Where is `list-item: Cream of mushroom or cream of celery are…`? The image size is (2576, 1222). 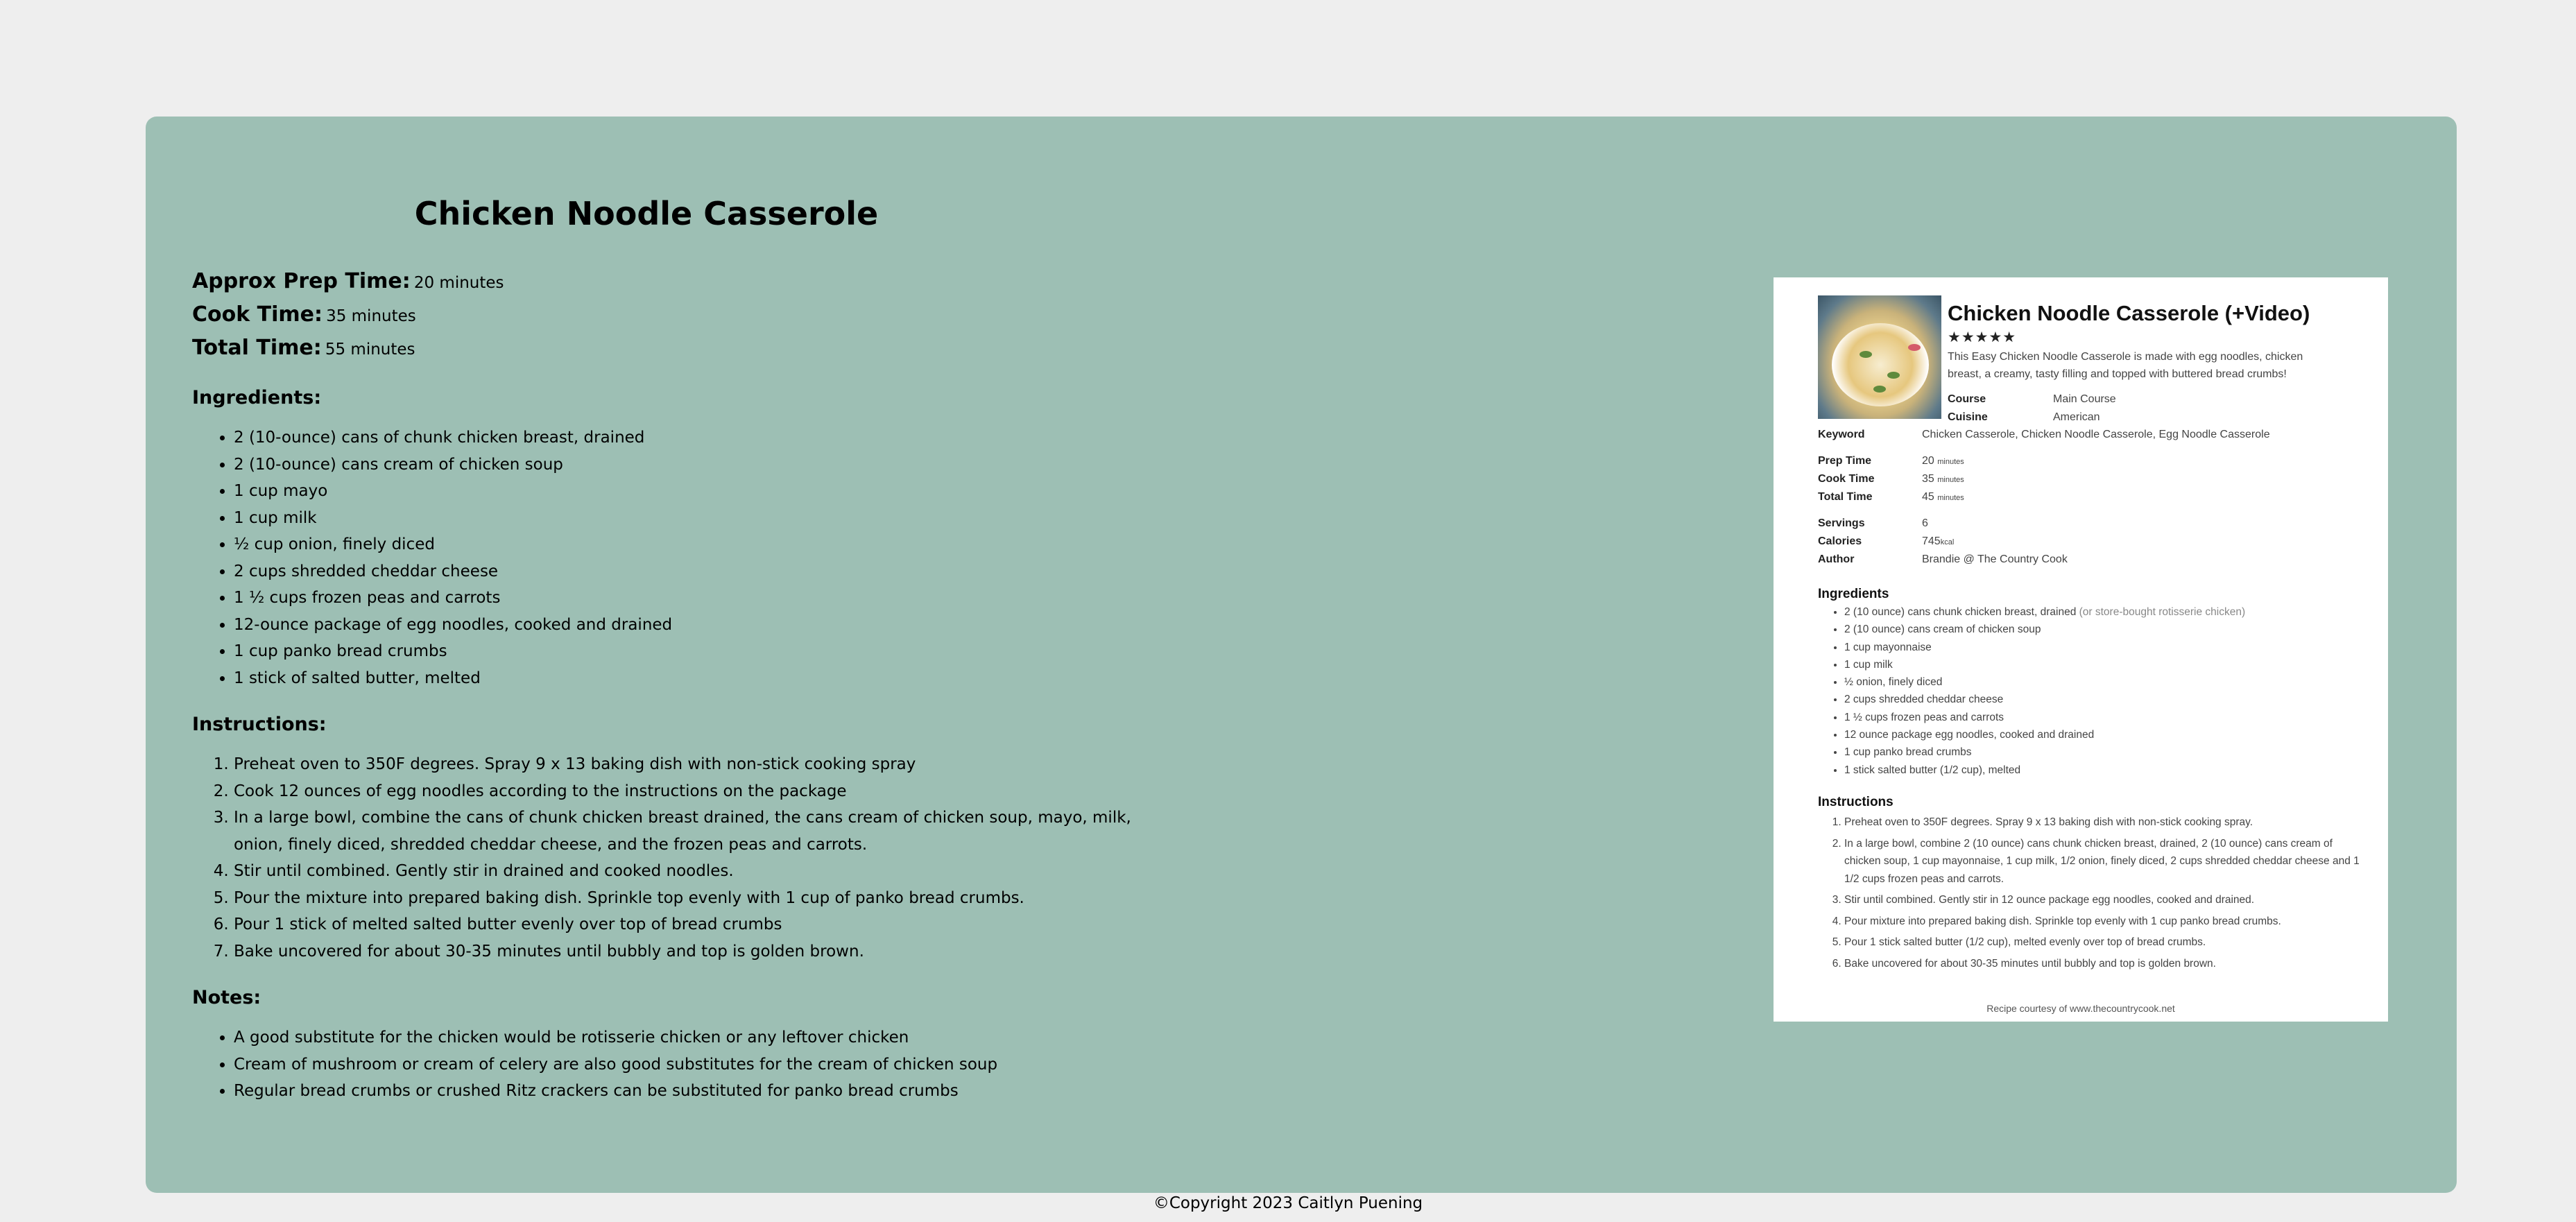
list-item: Cream of mushroom or cream of celery are… is located at coordinates (688, 1064).